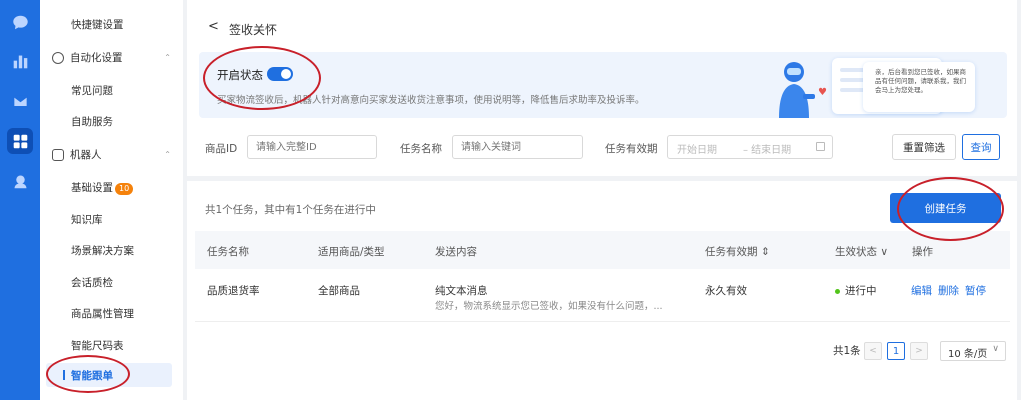  What do you see at coordinates (968, 354) in the screenshot?
I see `page-size-value: 10 条/页` at bounding box center [968, 354].